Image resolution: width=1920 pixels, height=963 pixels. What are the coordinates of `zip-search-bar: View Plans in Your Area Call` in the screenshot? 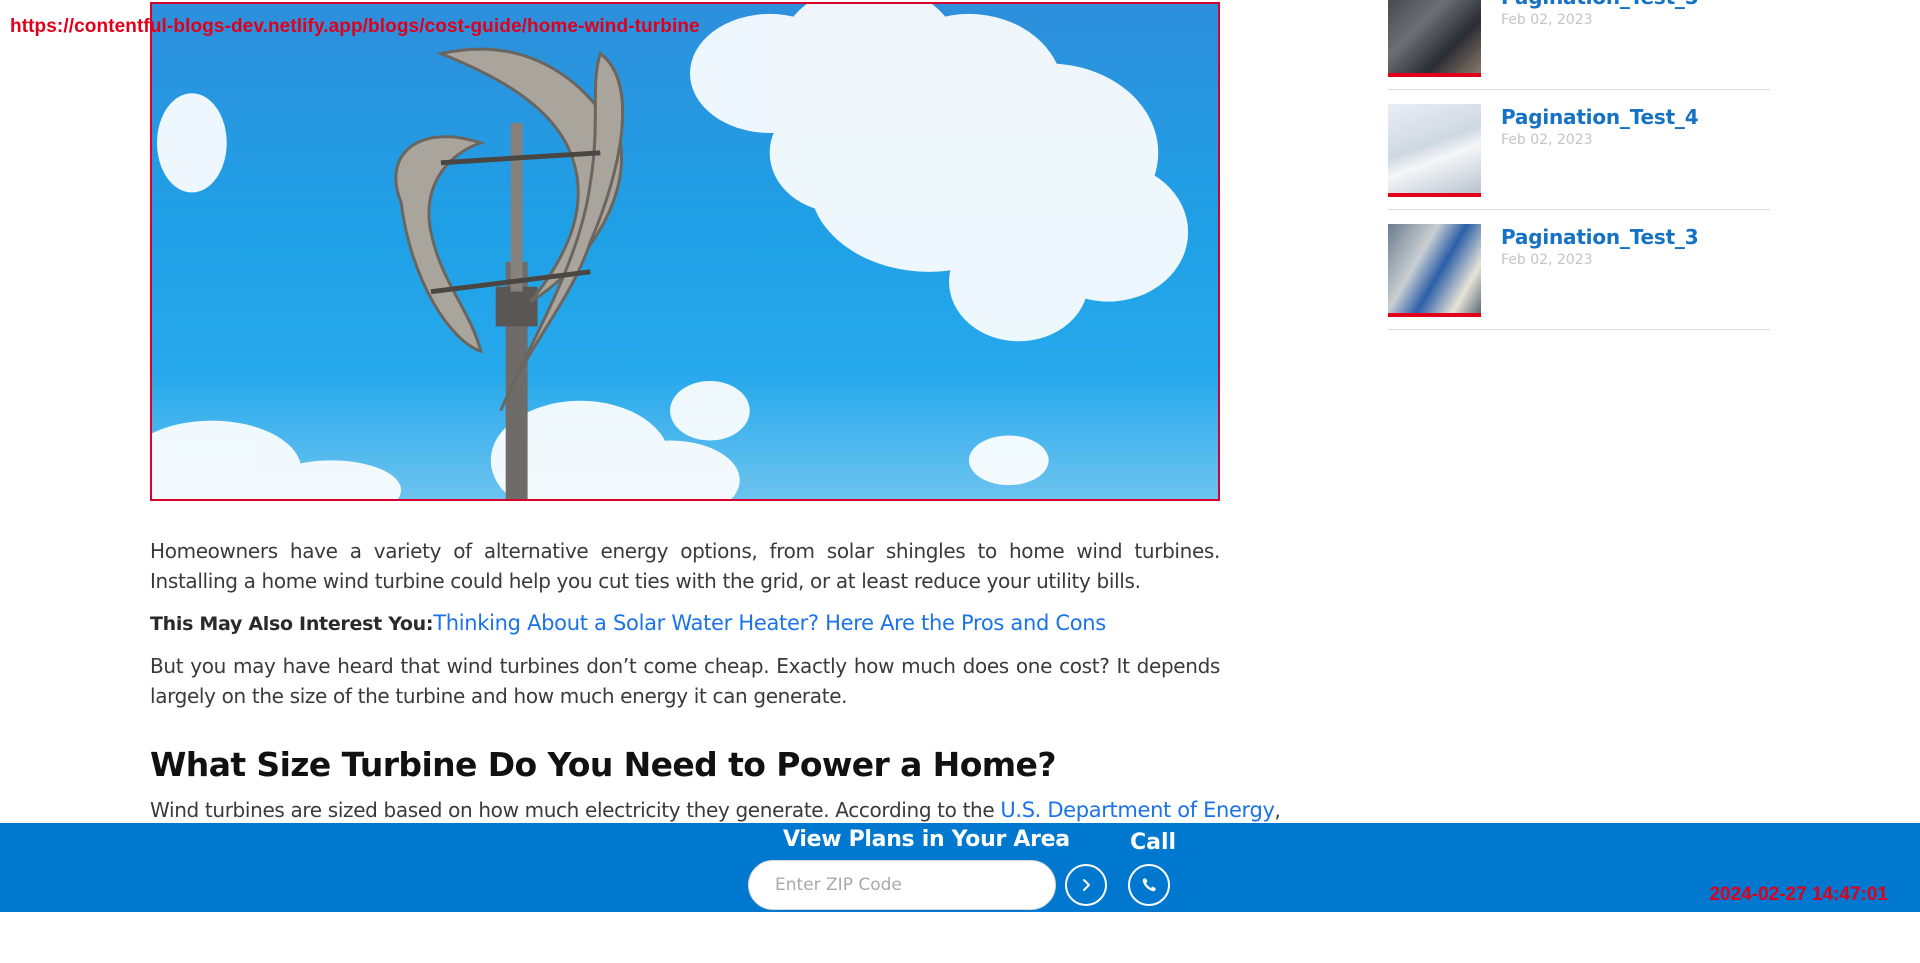 It's located at (960, 867).